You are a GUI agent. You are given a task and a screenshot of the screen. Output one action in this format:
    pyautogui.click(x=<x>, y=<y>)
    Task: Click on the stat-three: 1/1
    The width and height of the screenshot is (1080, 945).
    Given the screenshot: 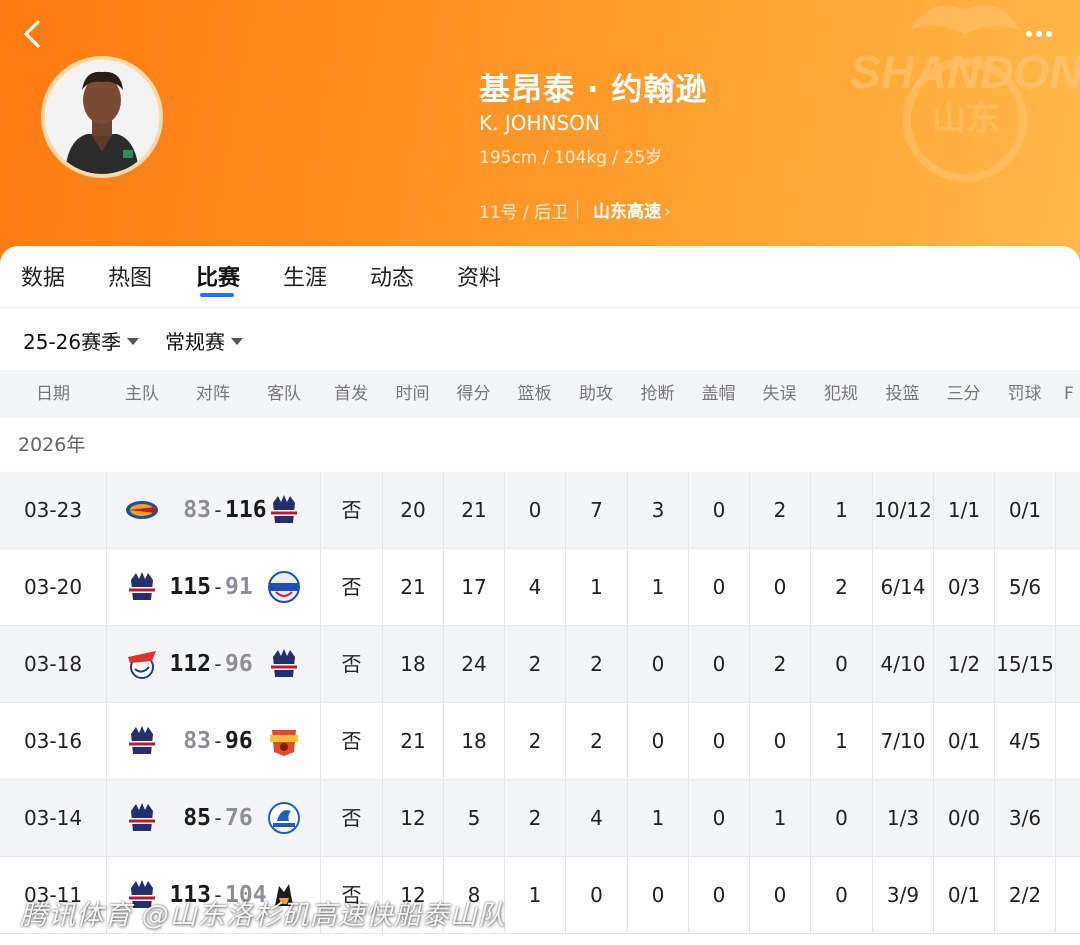 What is the action you would take?
    pyautogui.click(x=963, y=510)
    